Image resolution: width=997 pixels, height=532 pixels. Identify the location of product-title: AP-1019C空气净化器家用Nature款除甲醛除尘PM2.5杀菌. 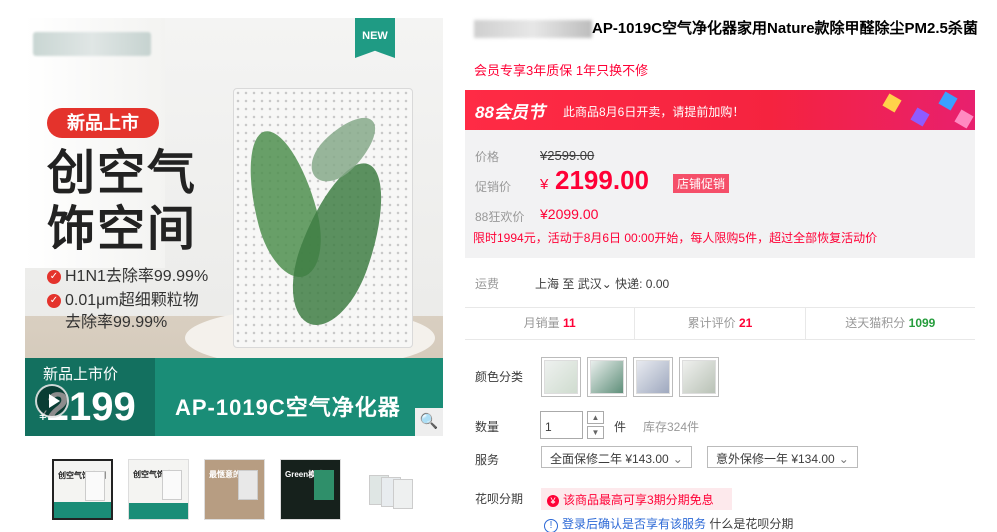
(785, 28).